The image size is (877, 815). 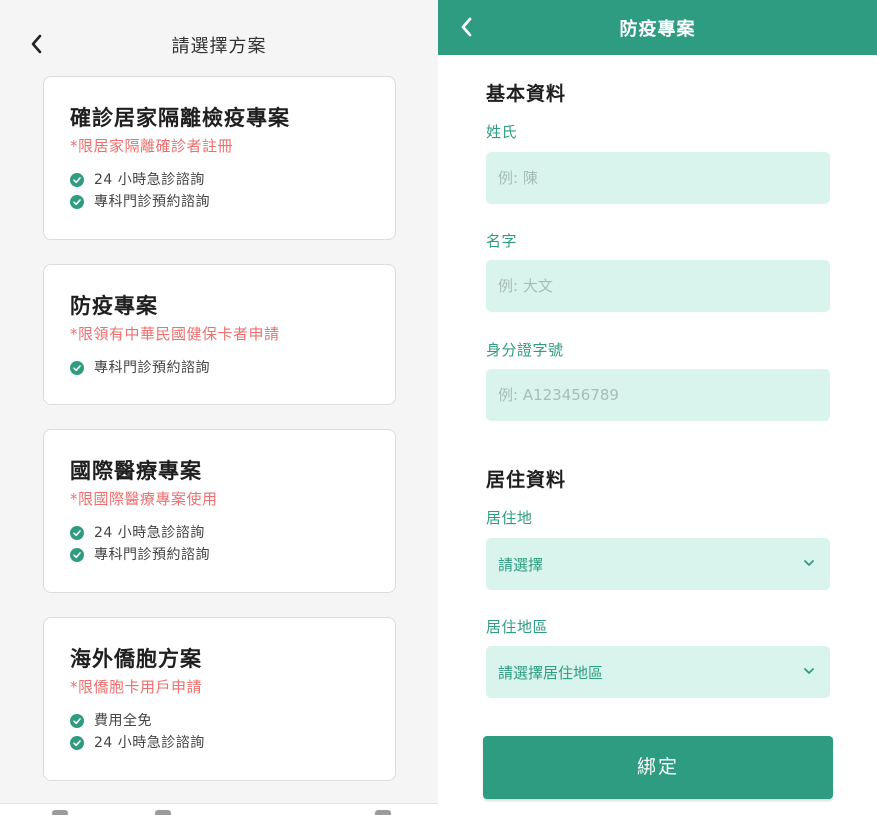 What do you see at coordinates (526, 94) in the screenshot?
I see `basic-info-heading: 基本資料` at bounding box center [526, 94].